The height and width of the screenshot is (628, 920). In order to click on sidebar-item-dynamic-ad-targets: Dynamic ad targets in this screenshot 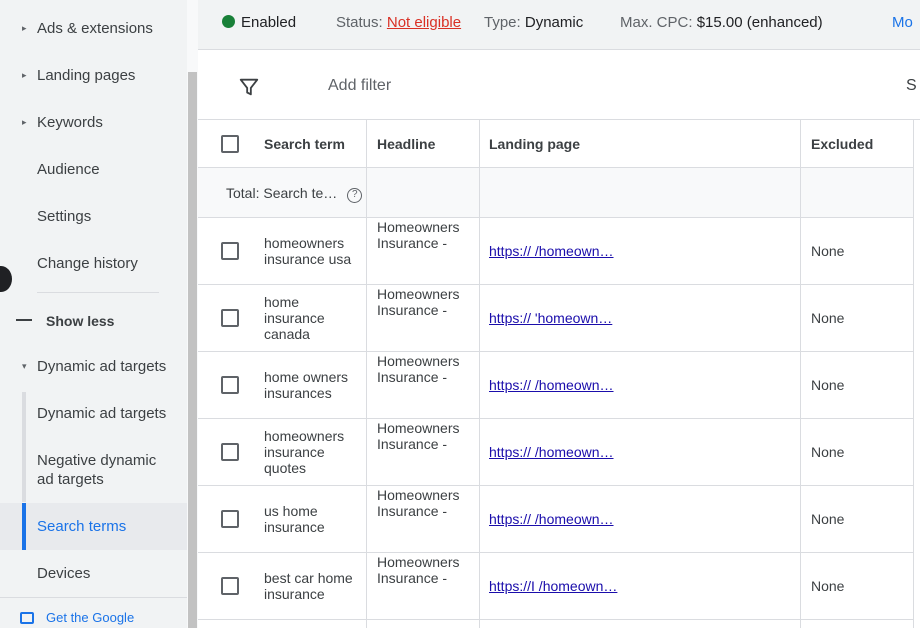, I will do `click(93, 413)`.